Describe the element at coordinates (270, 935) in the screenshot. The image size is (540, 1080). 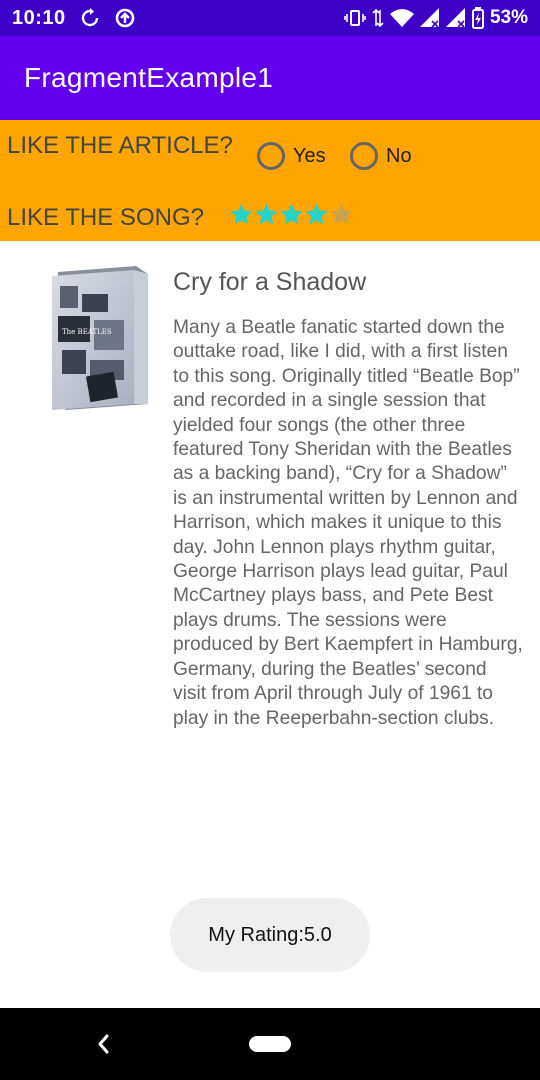
I see `my-rating-button: My Rating:5.0` at that location.